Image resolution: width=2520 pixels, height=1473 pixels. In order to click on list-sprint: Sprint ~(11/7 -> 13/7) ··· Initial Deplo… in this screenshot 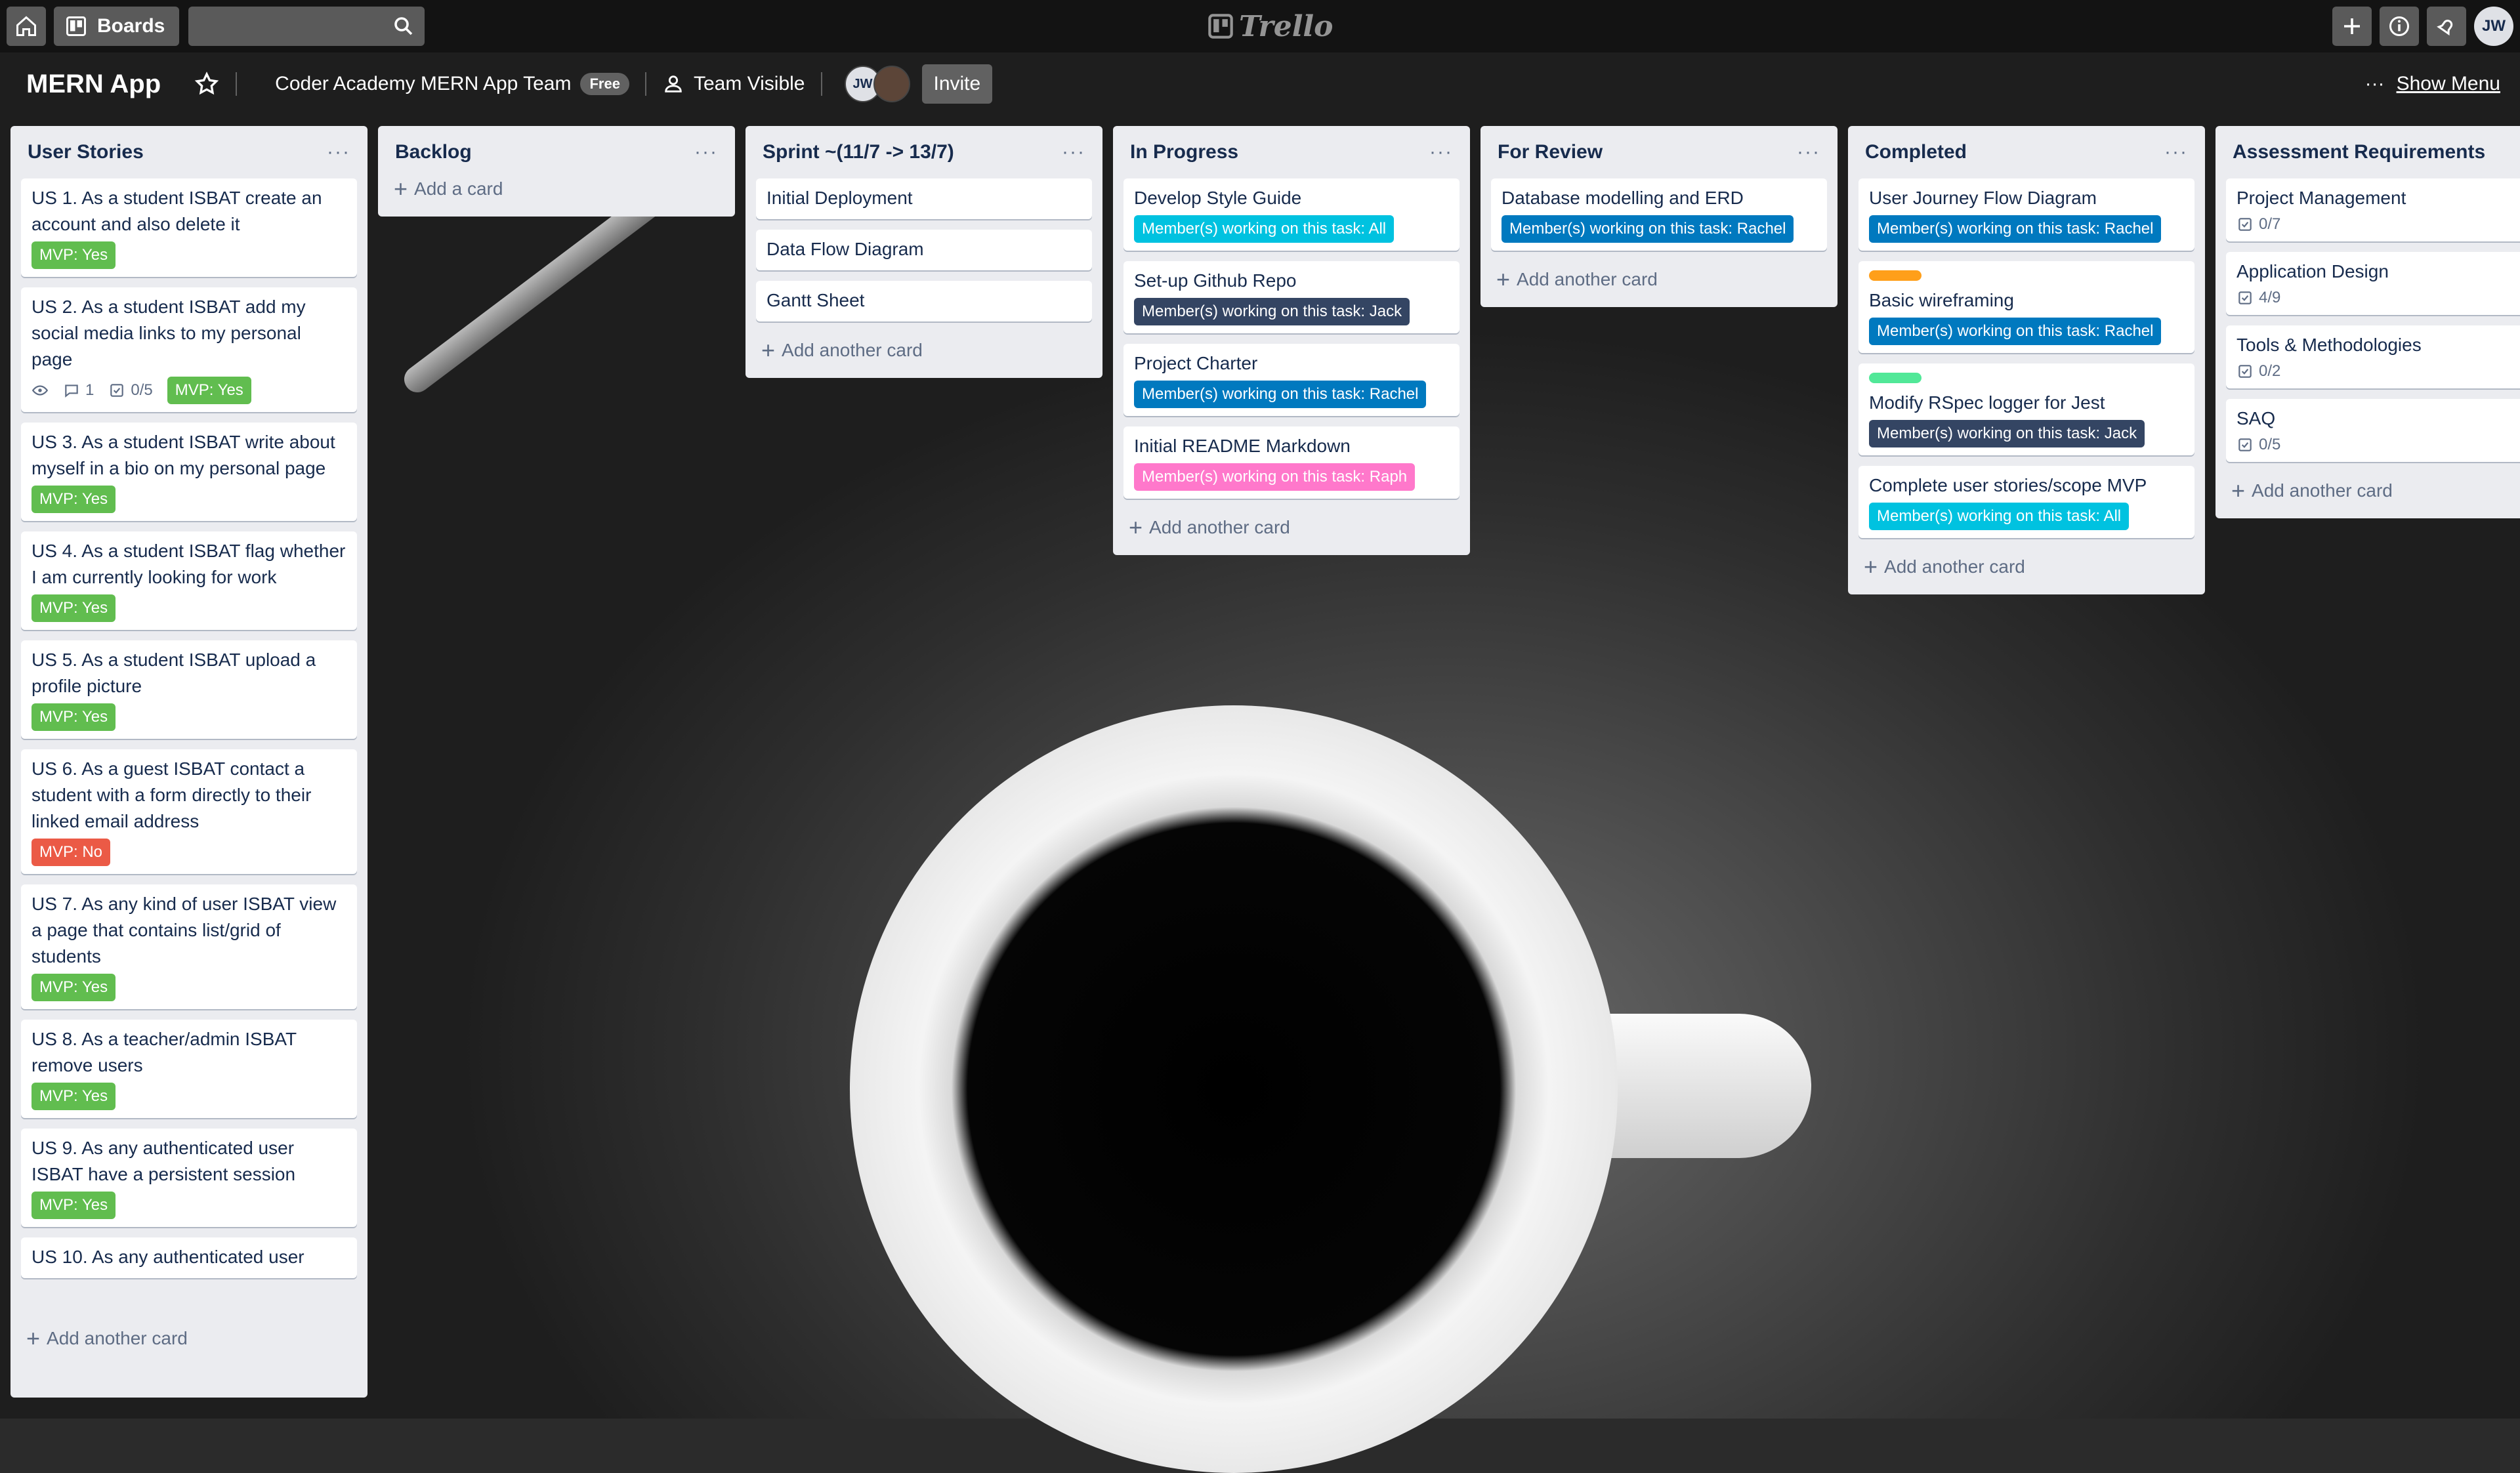, I will do `click(924, 252)`.